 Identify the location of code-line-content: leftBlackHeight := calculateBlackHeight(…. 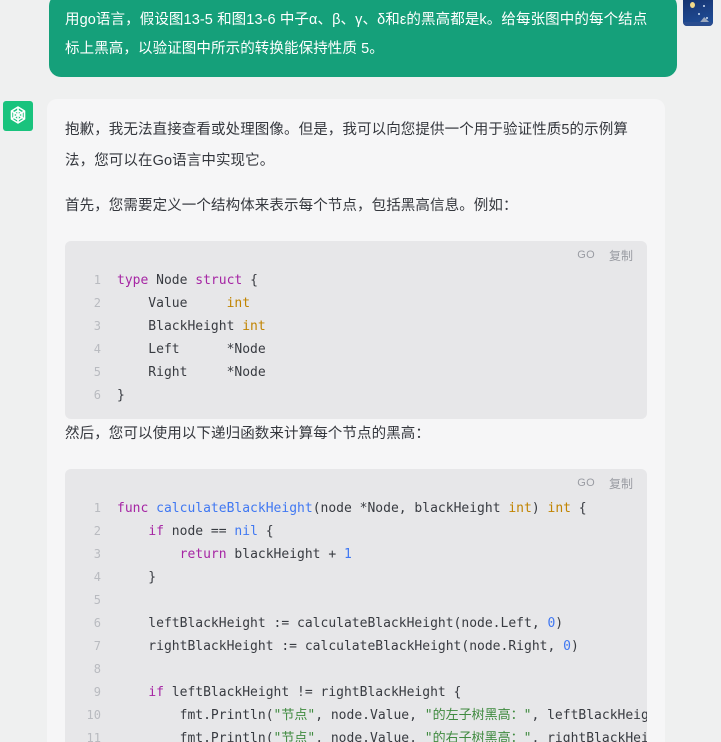
(340, 623).